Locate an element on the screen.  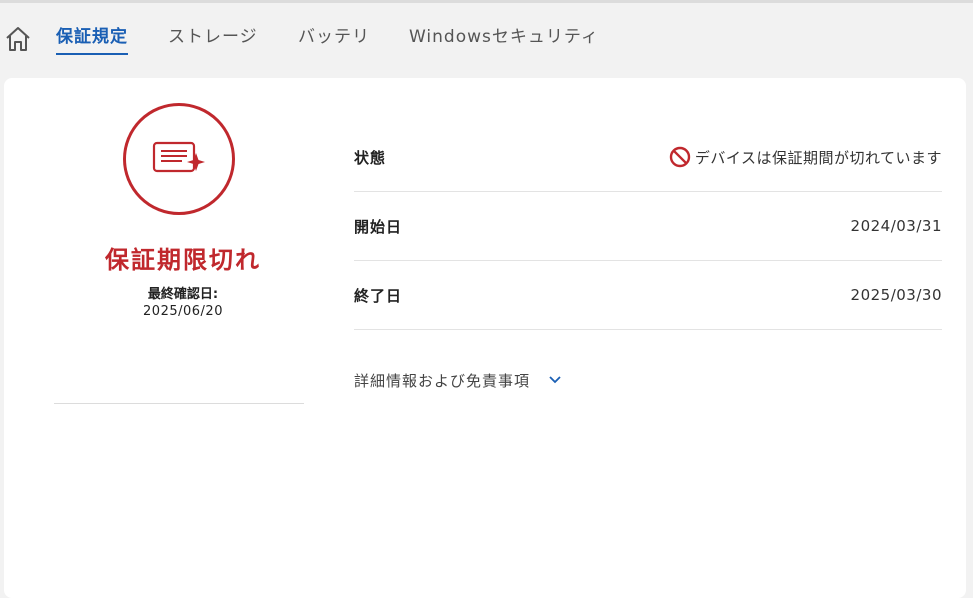
warranty-certificate-icon is located at coordinates (178, 157).